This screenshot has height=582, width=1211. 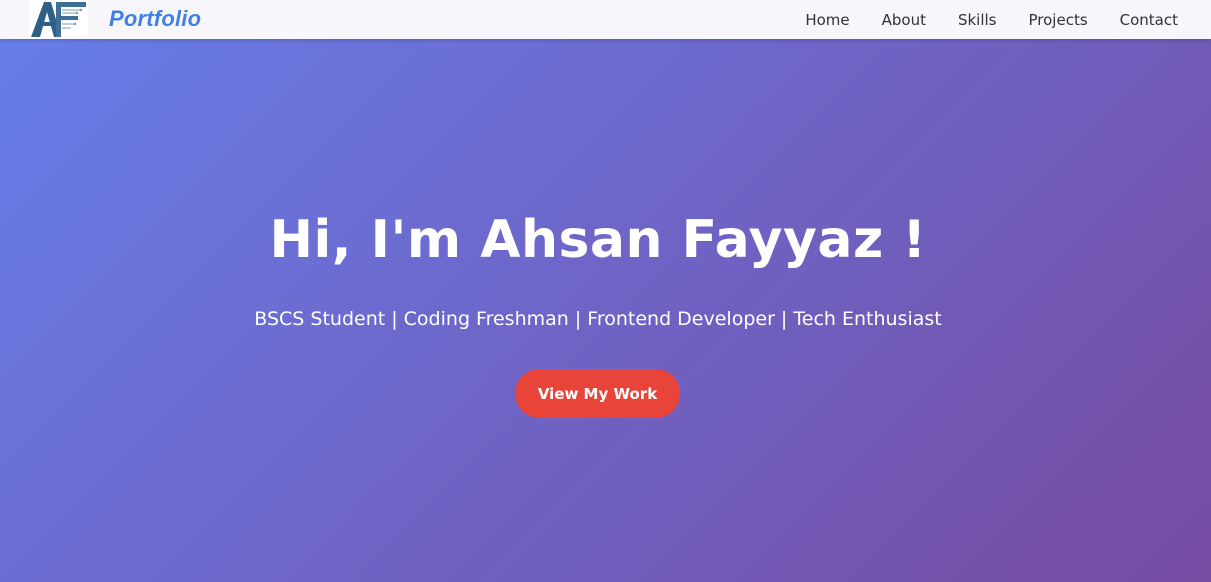 I want to click on nav-link-skills: Skills, so click(x=977, y=20).